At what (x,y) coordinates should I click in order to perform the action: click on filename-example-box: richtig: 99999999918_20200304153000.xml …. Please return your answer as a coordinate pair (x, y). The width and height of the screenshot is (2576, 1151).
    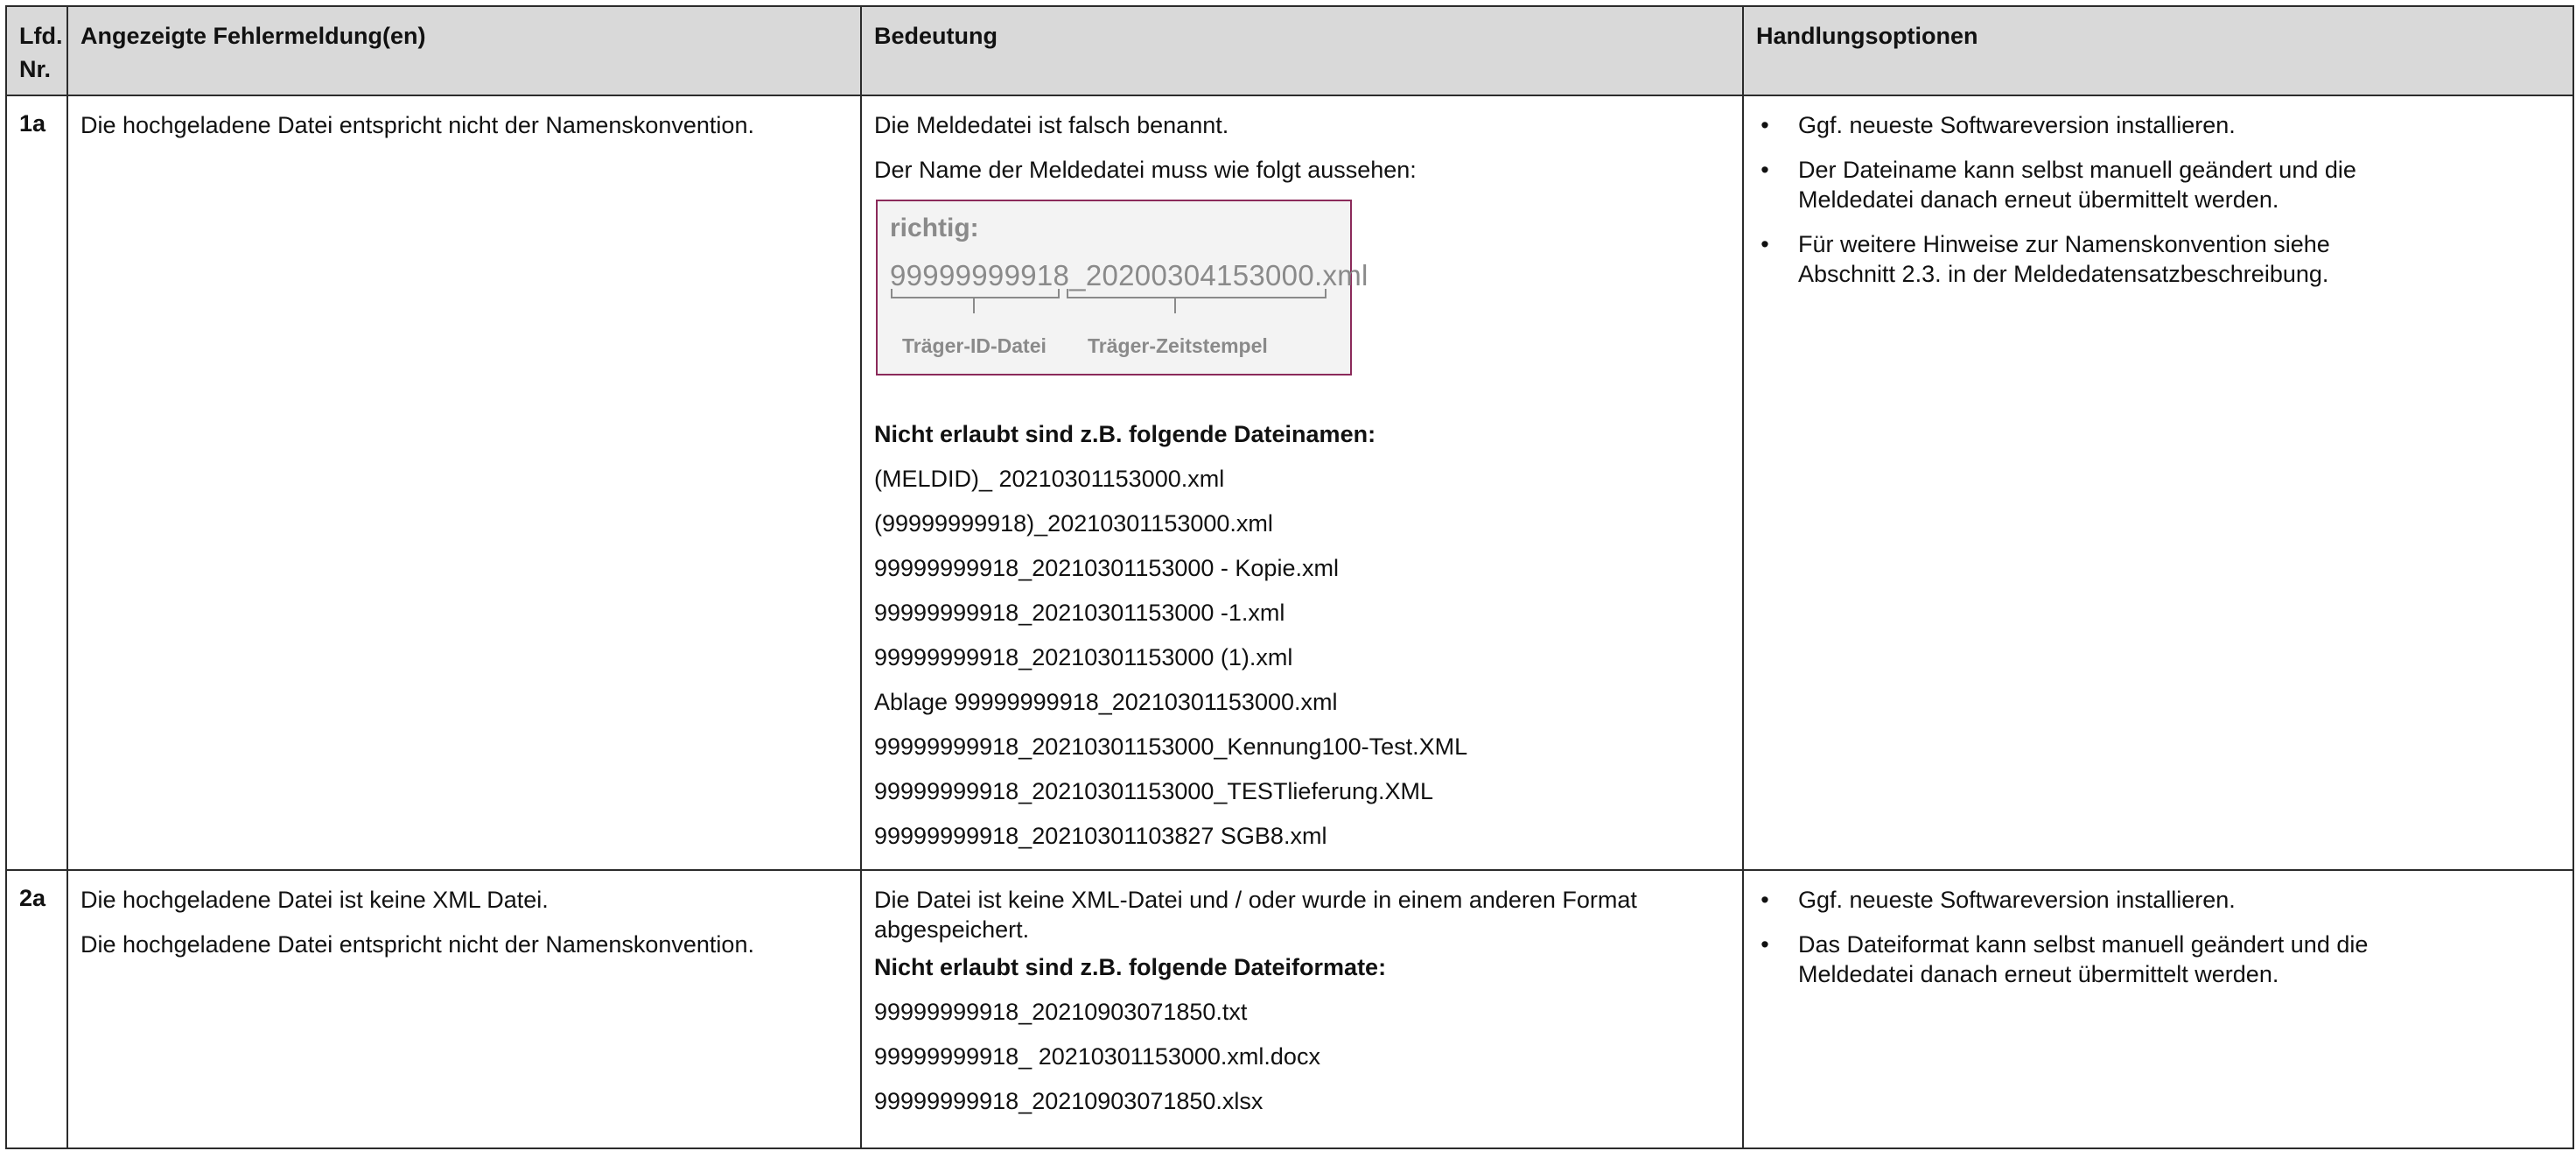
    Looking at the image, I should click on (1122, 287).